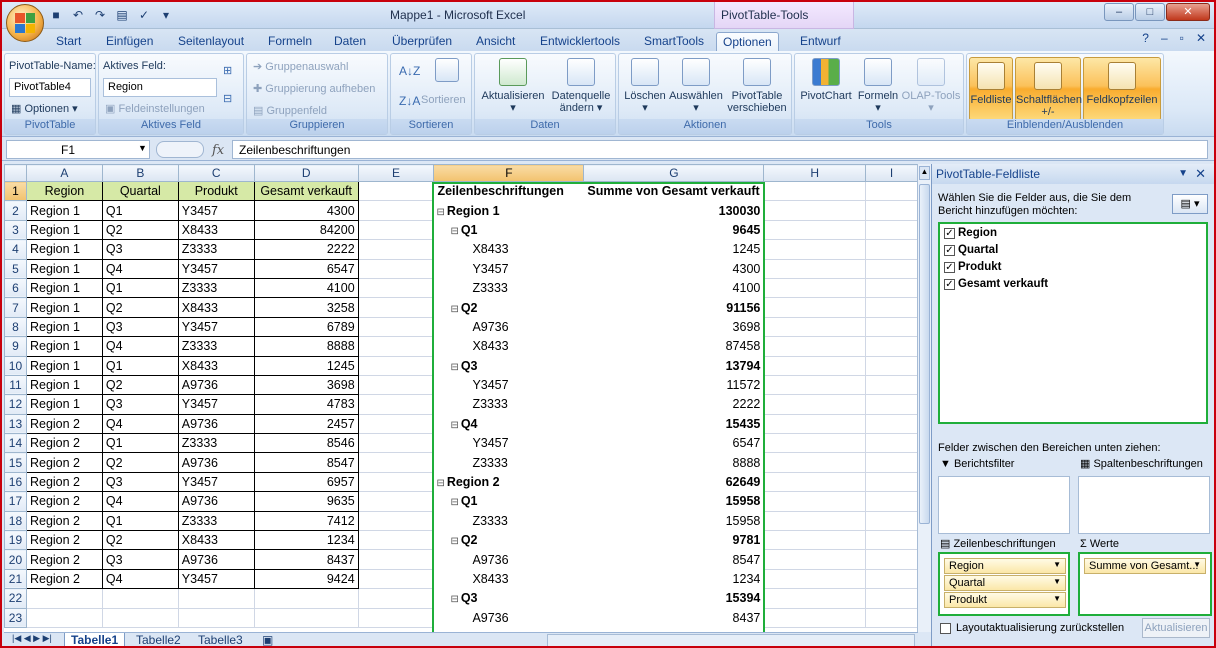  I want to click on tab-entwicklertools: Entwicklertools, so click(580, 41).